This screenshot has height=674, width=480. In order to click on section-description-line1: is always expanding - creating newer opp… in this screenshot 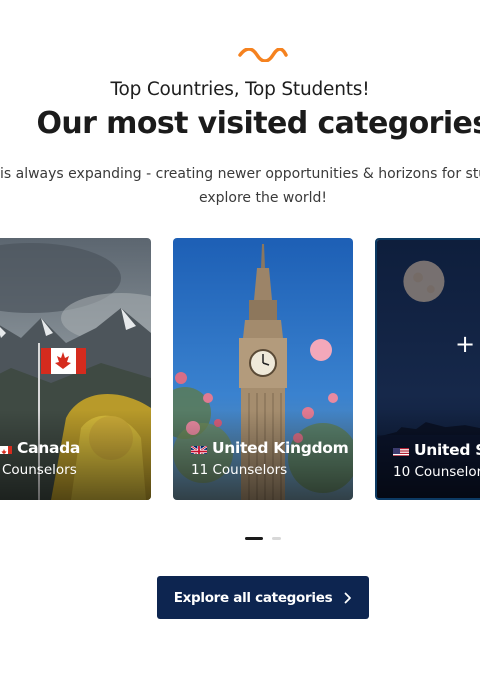, I will do `click(240, 174)`.